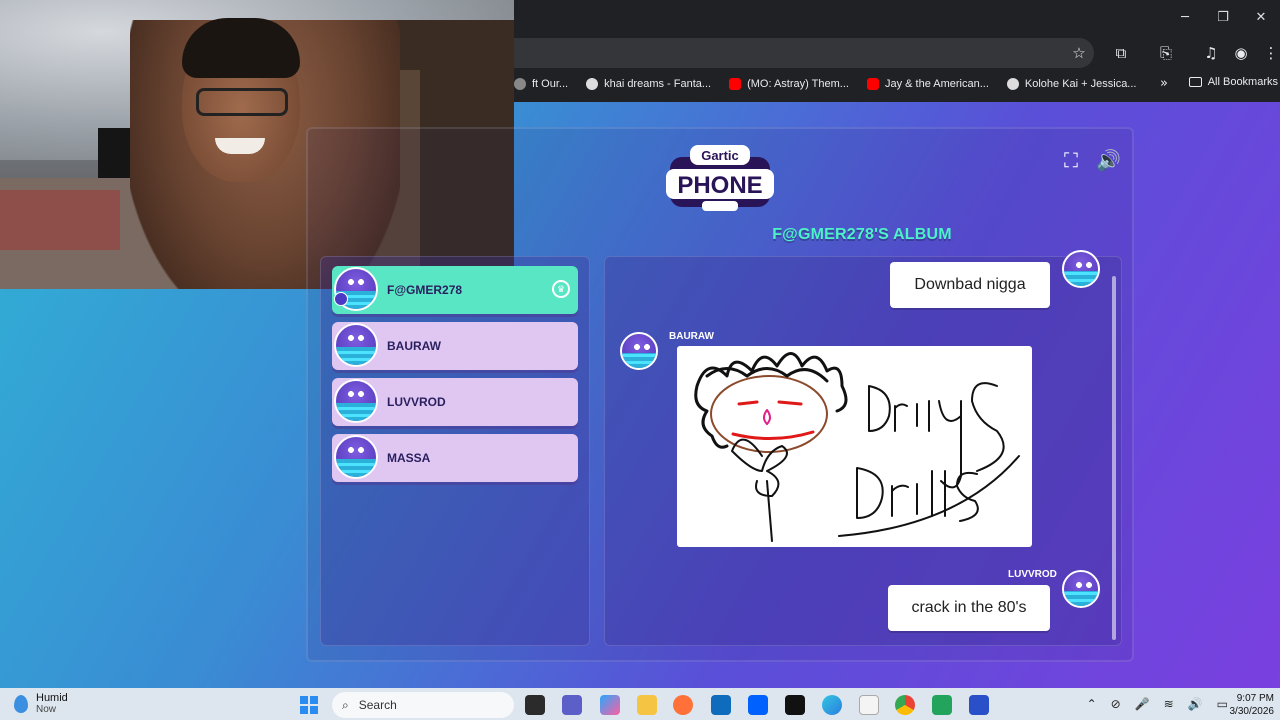 Image resolution: width=1280 pixels, height=720 pixels. Describe the element at coordinates (862, 234) in the screenshot. I see `album-title: F@GMER278'S ALBUM` at that location.